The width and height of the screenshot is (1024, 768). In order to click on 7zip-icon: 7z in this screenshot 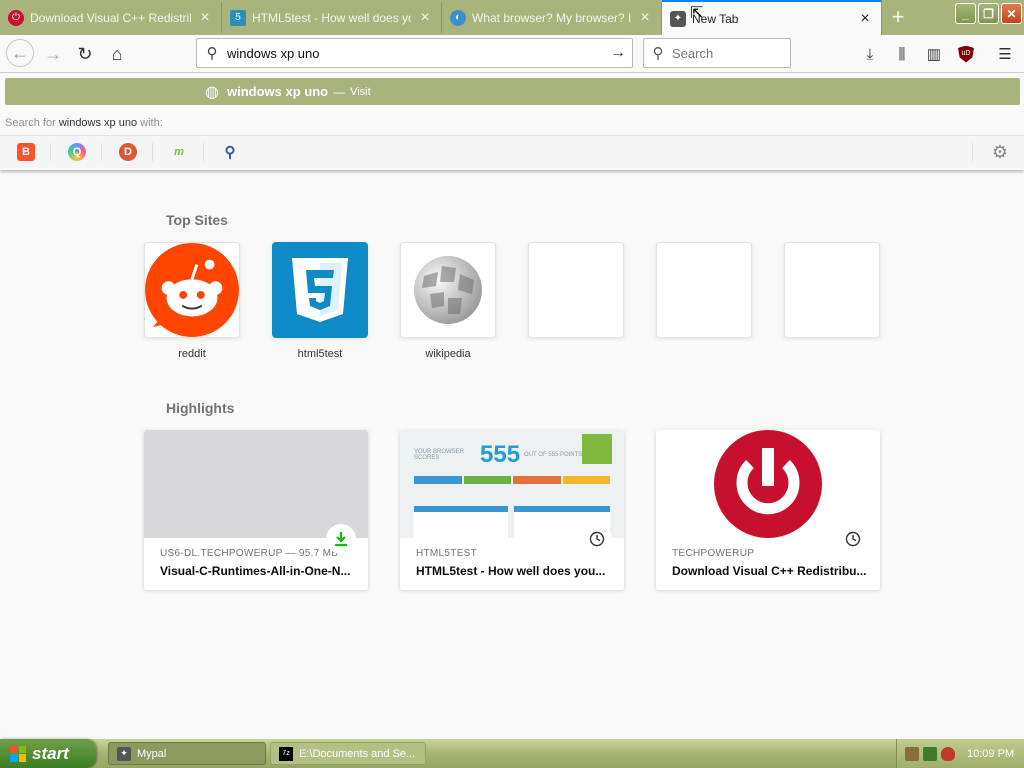, I will do `click(286, 753)`.